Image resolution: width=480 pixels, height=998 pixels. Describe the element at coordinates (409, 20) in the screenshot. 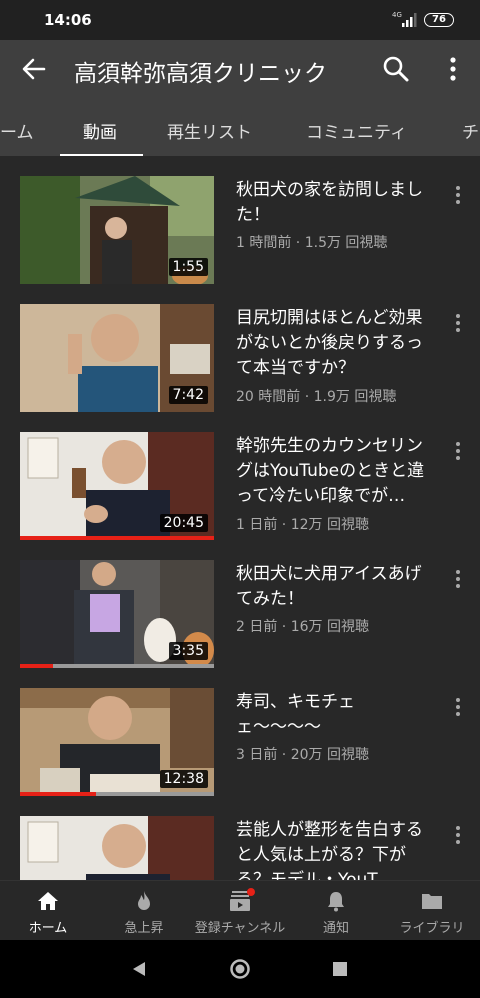

I see `signal-icon` at that location.